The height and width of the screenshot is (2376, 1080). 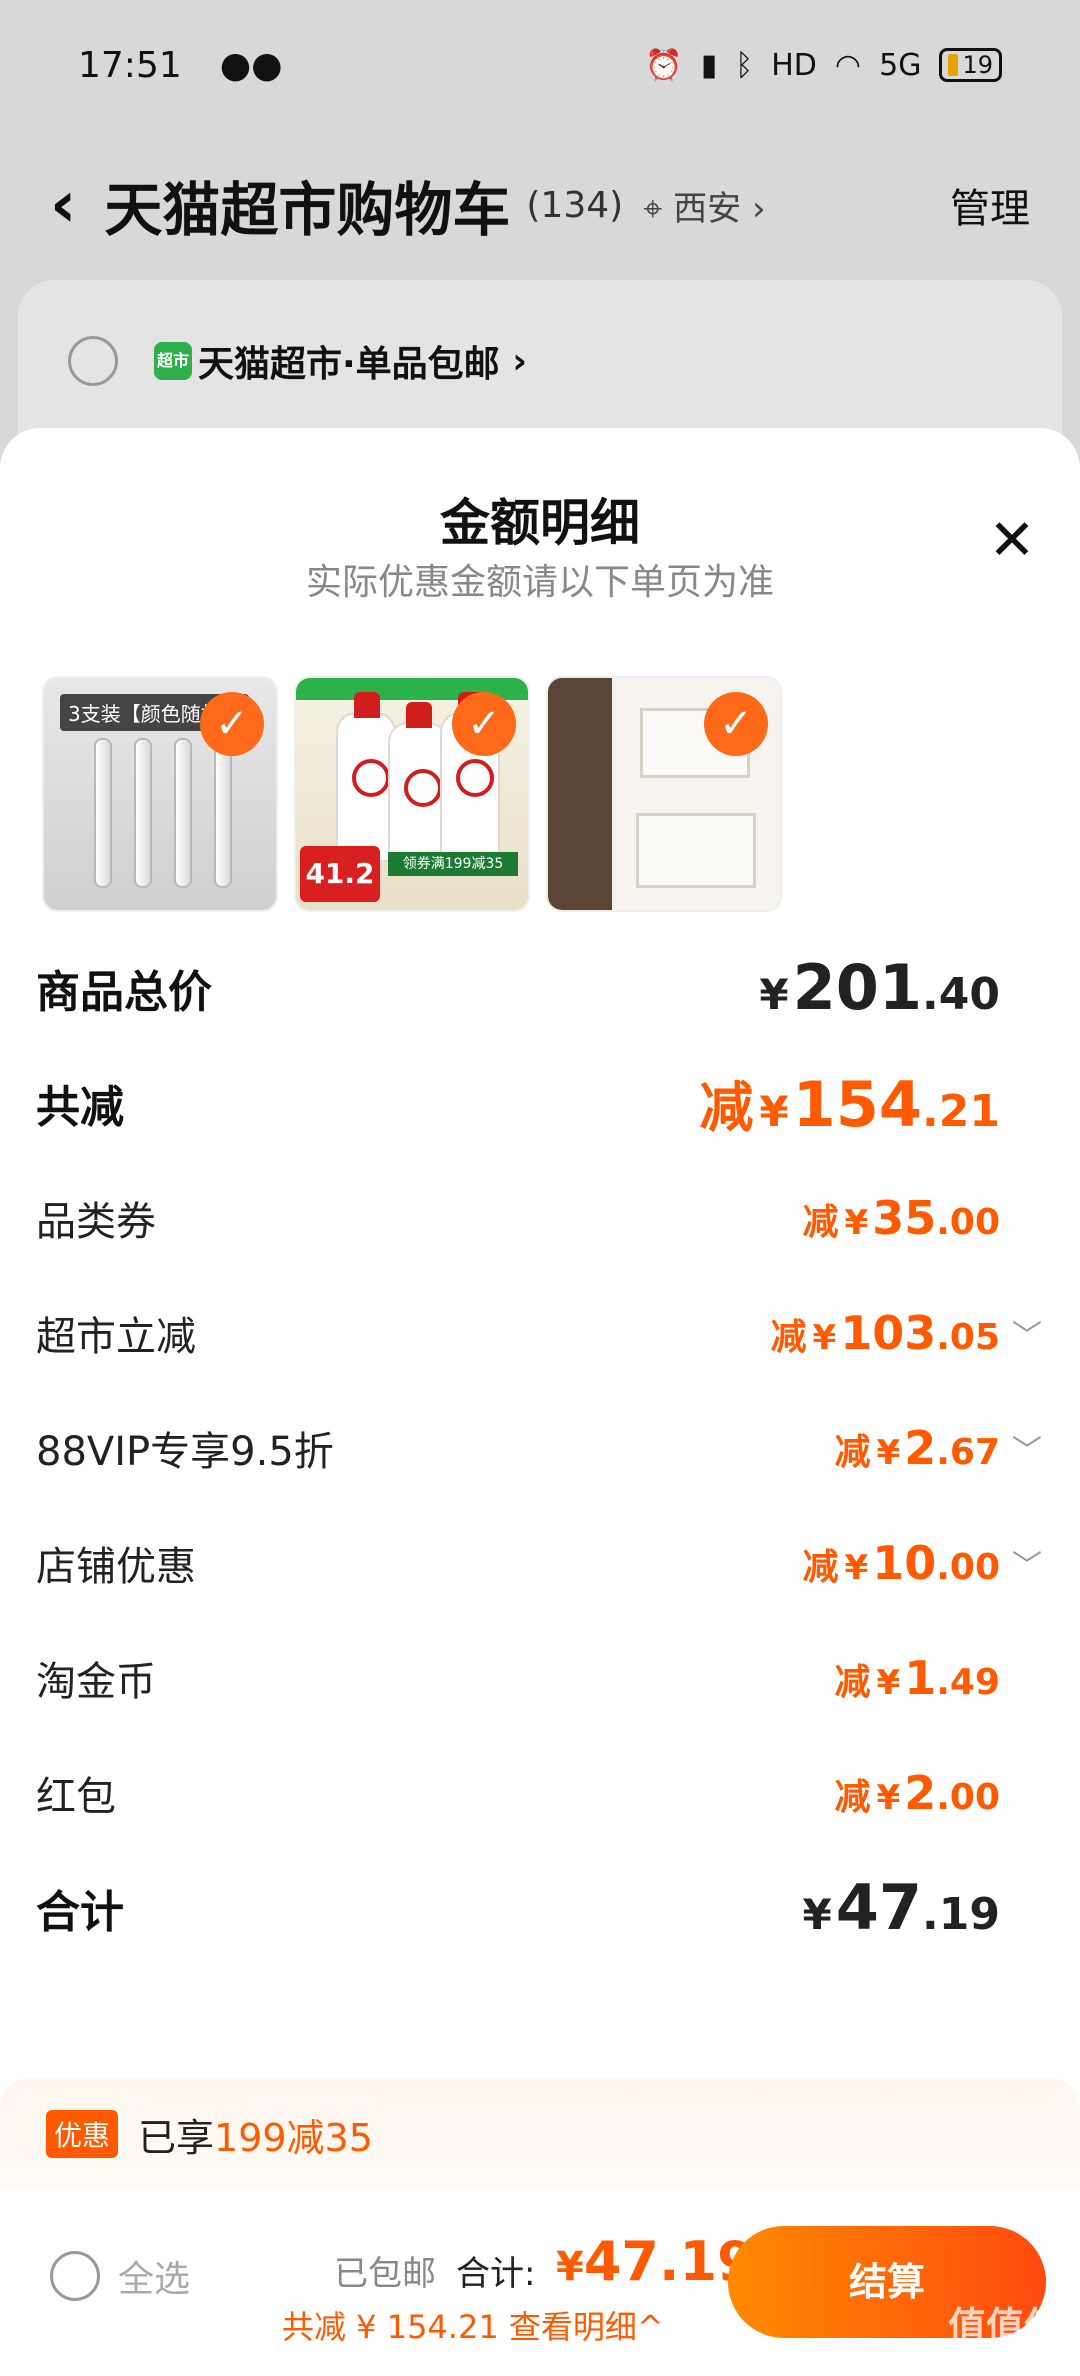 I want to click on select-all: 全选, so click(x=120, y=2276).